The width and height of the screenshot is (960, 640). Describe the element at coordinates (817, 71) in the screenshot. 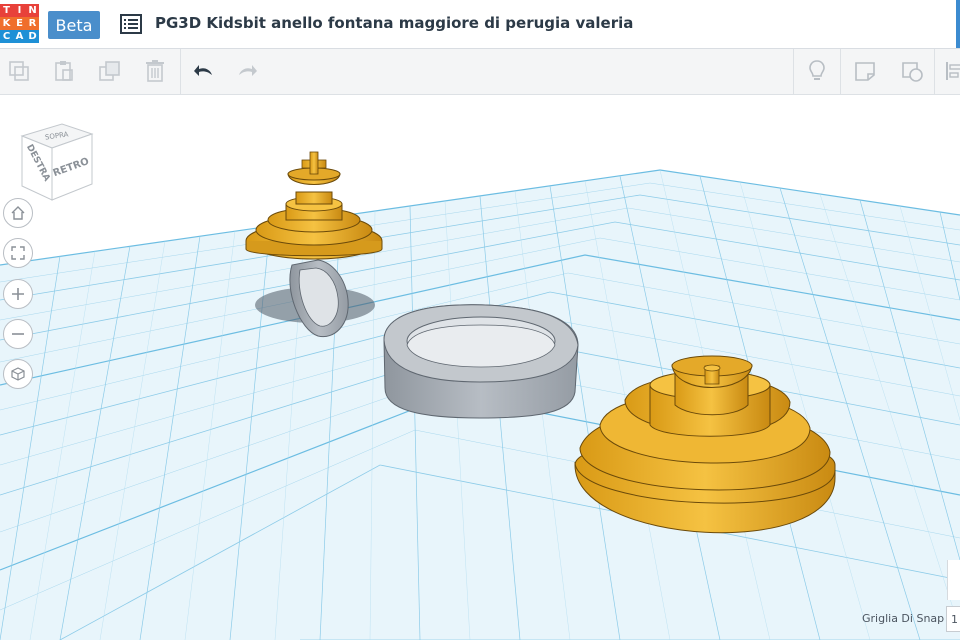

I see `light-bulb-icon` at that location.